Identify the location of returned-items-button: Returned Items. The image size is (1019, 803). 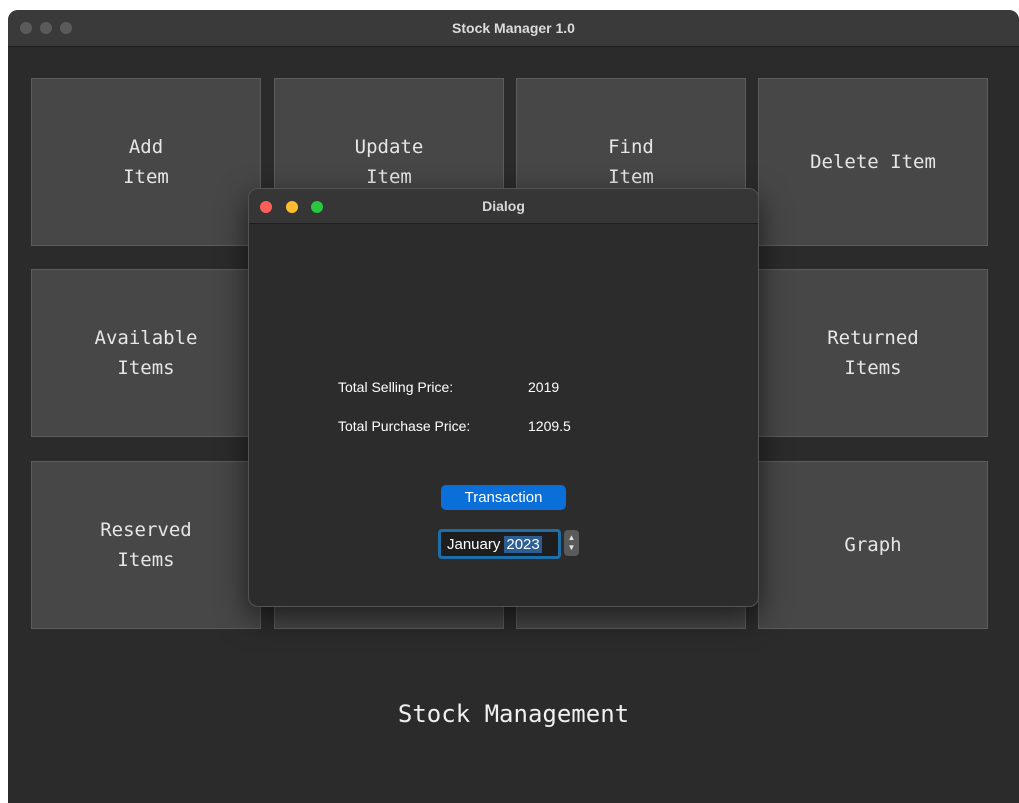
(873, 353).